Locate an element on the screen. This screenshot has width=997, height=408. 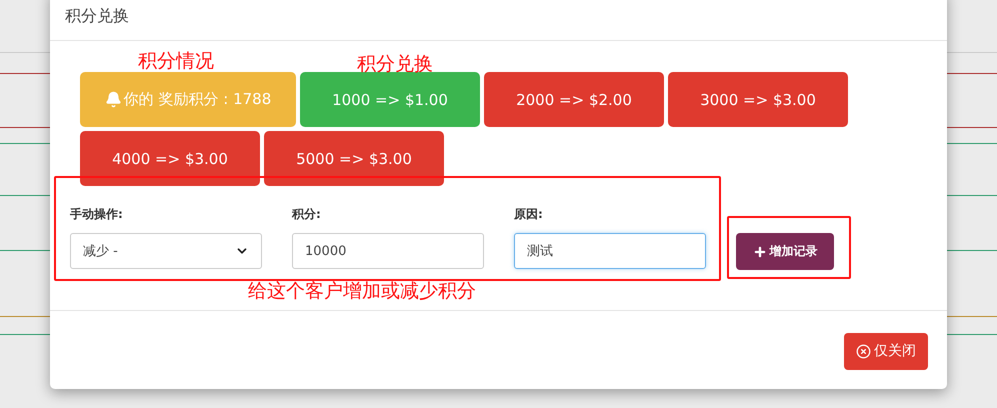
exchange-button: 4000 => $3.00 is located at coordinates (170, 158).